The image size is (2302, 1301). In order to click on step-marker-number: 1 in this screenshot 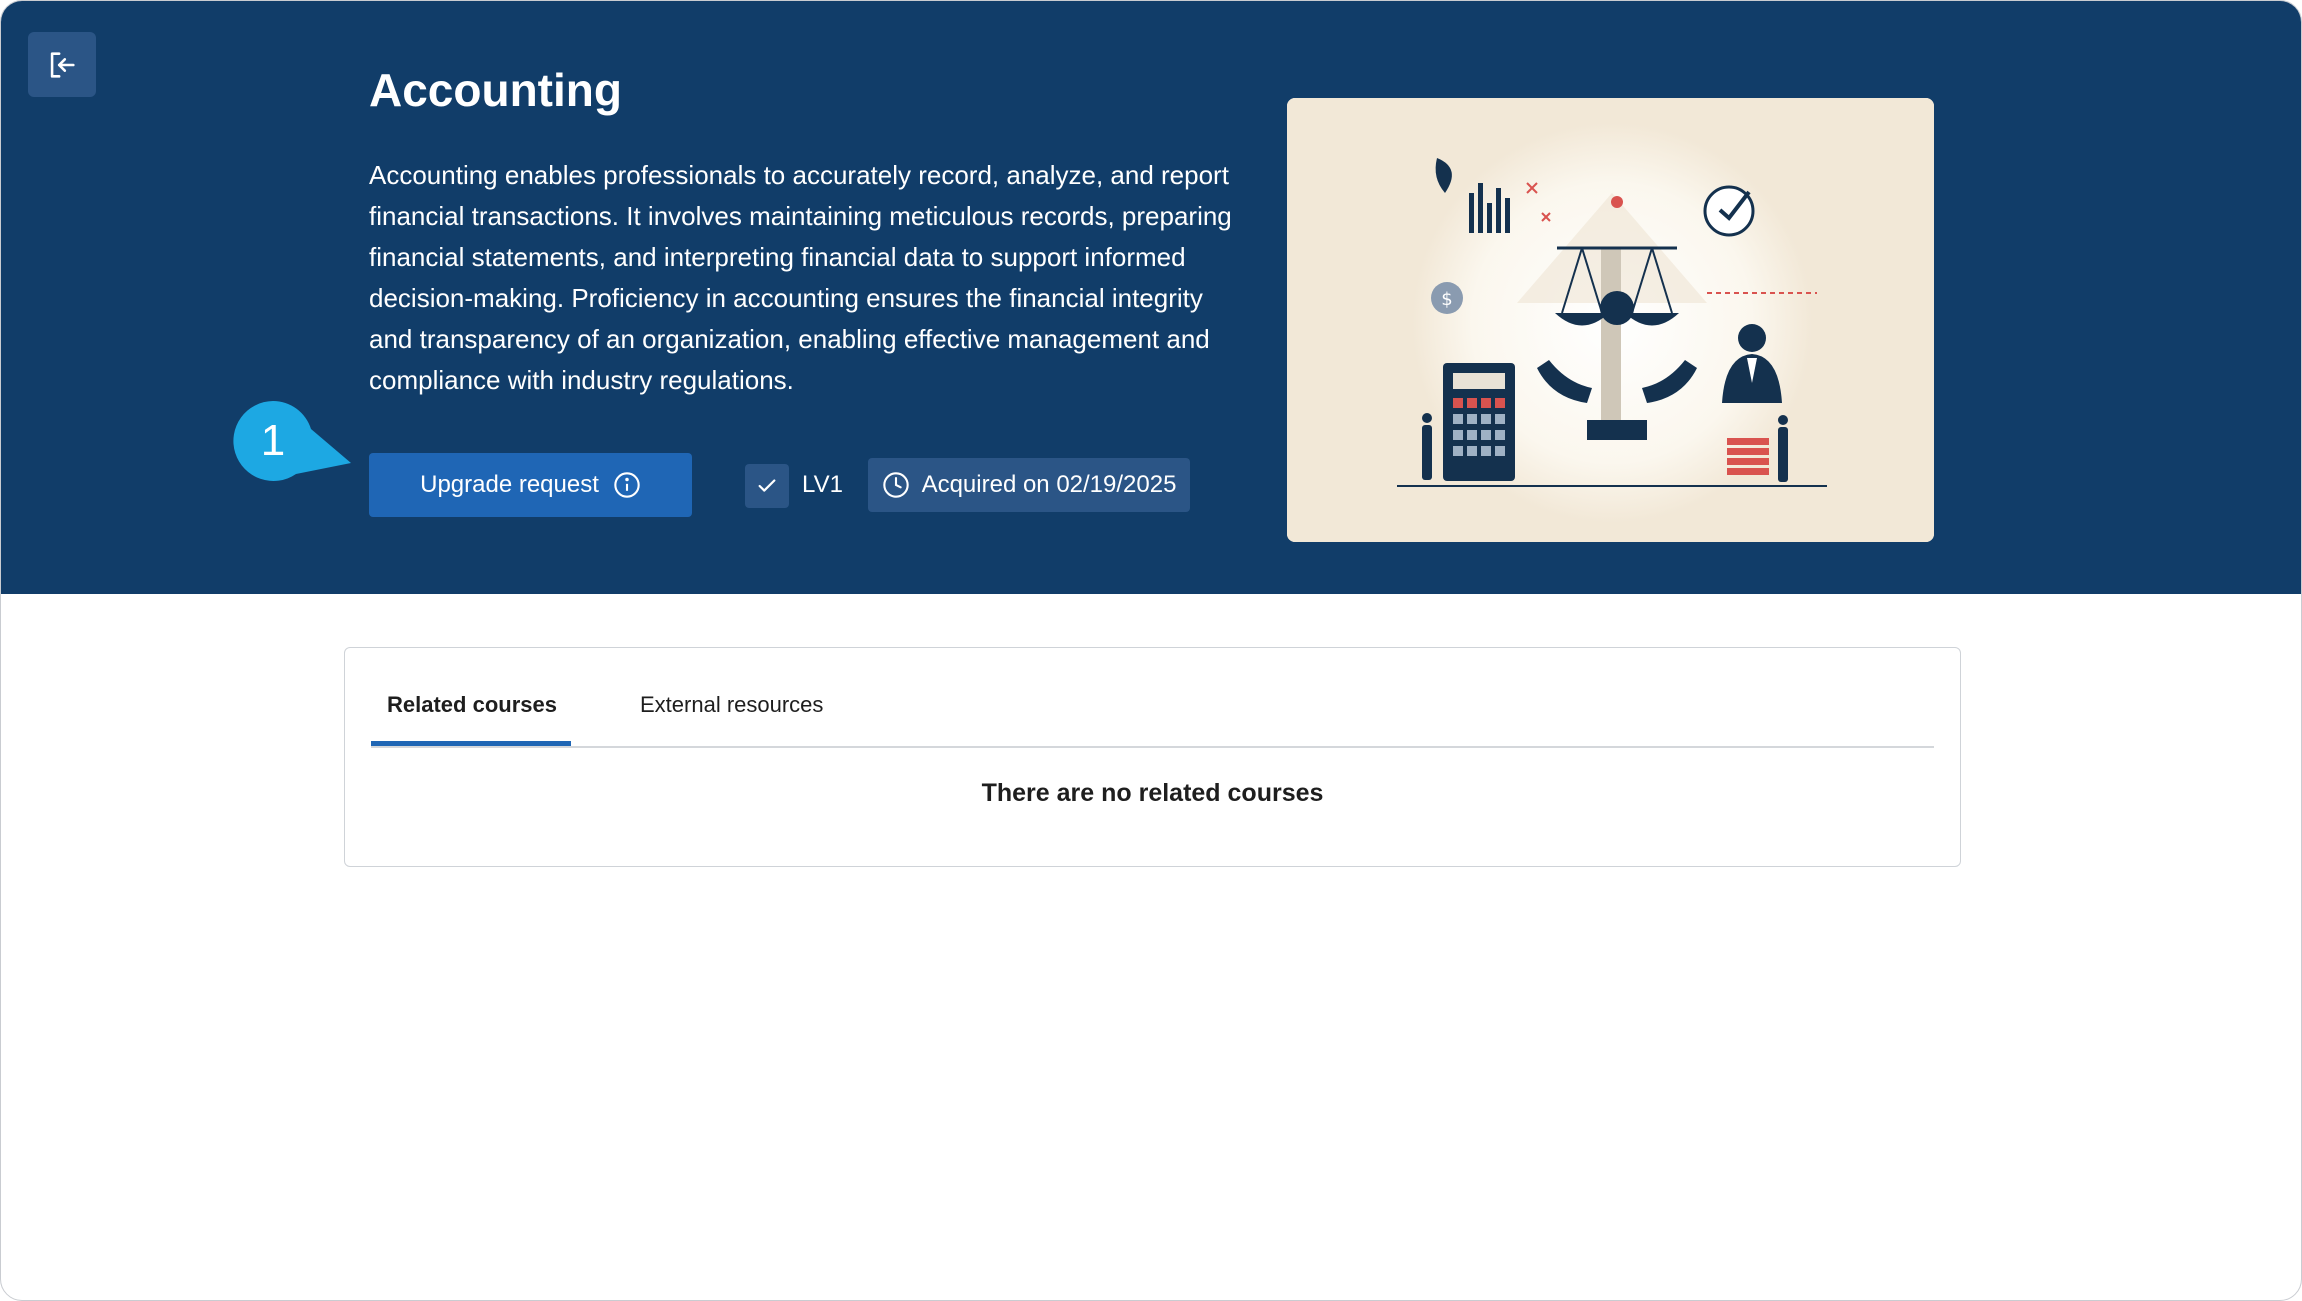, I will do `click(273, 440)`.